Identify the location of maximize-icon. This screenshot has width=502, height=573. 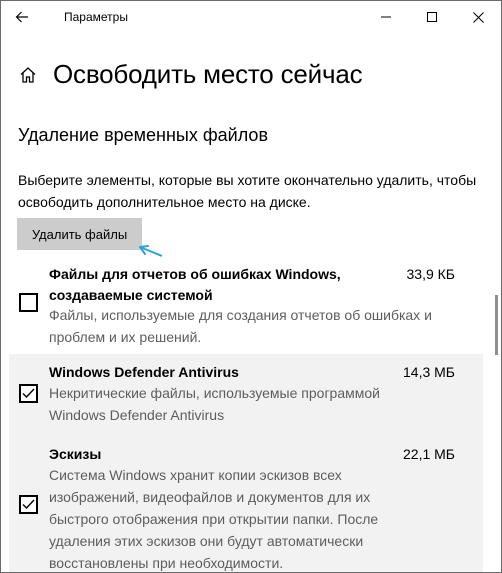
(432, 17).